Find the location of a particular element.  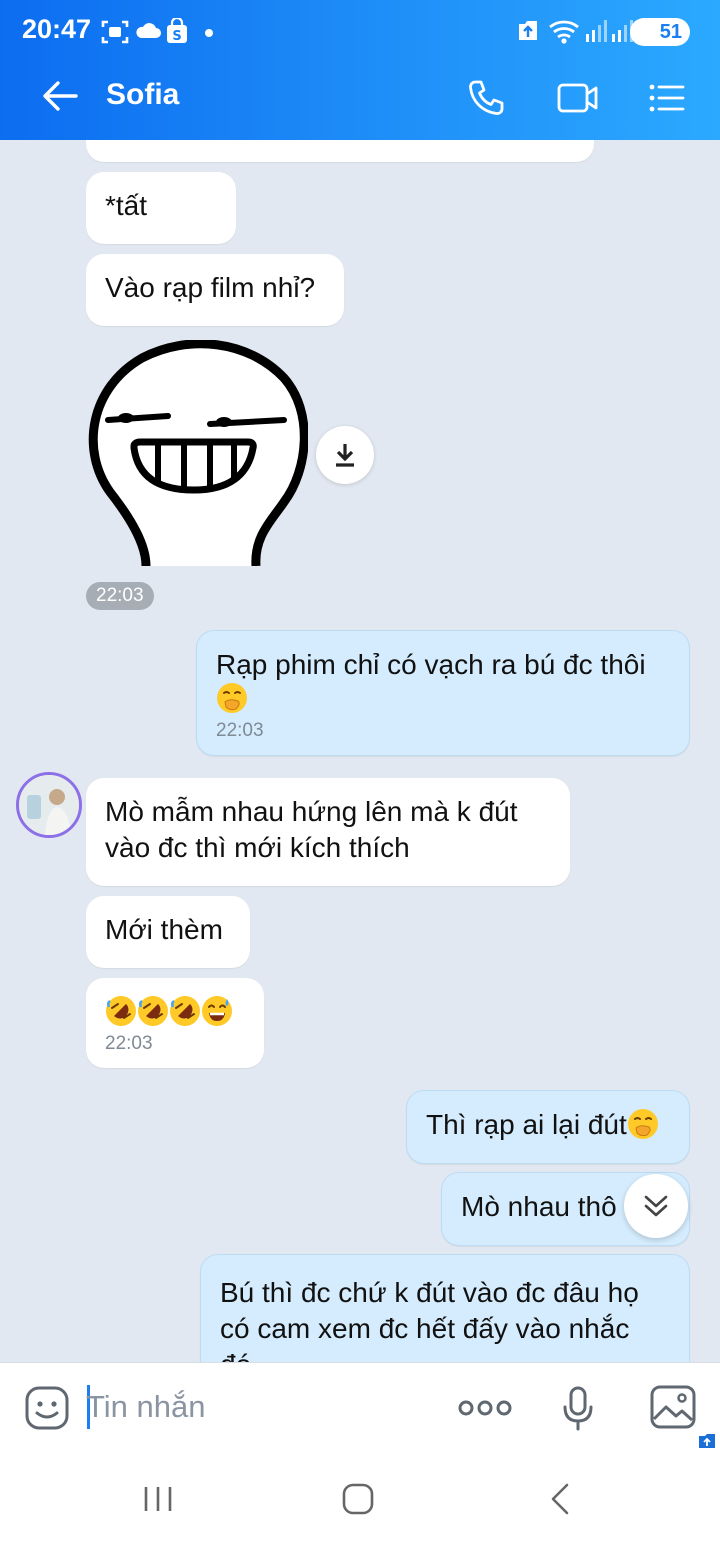

recent-apps-icon is located at coordinates (158, 1499).